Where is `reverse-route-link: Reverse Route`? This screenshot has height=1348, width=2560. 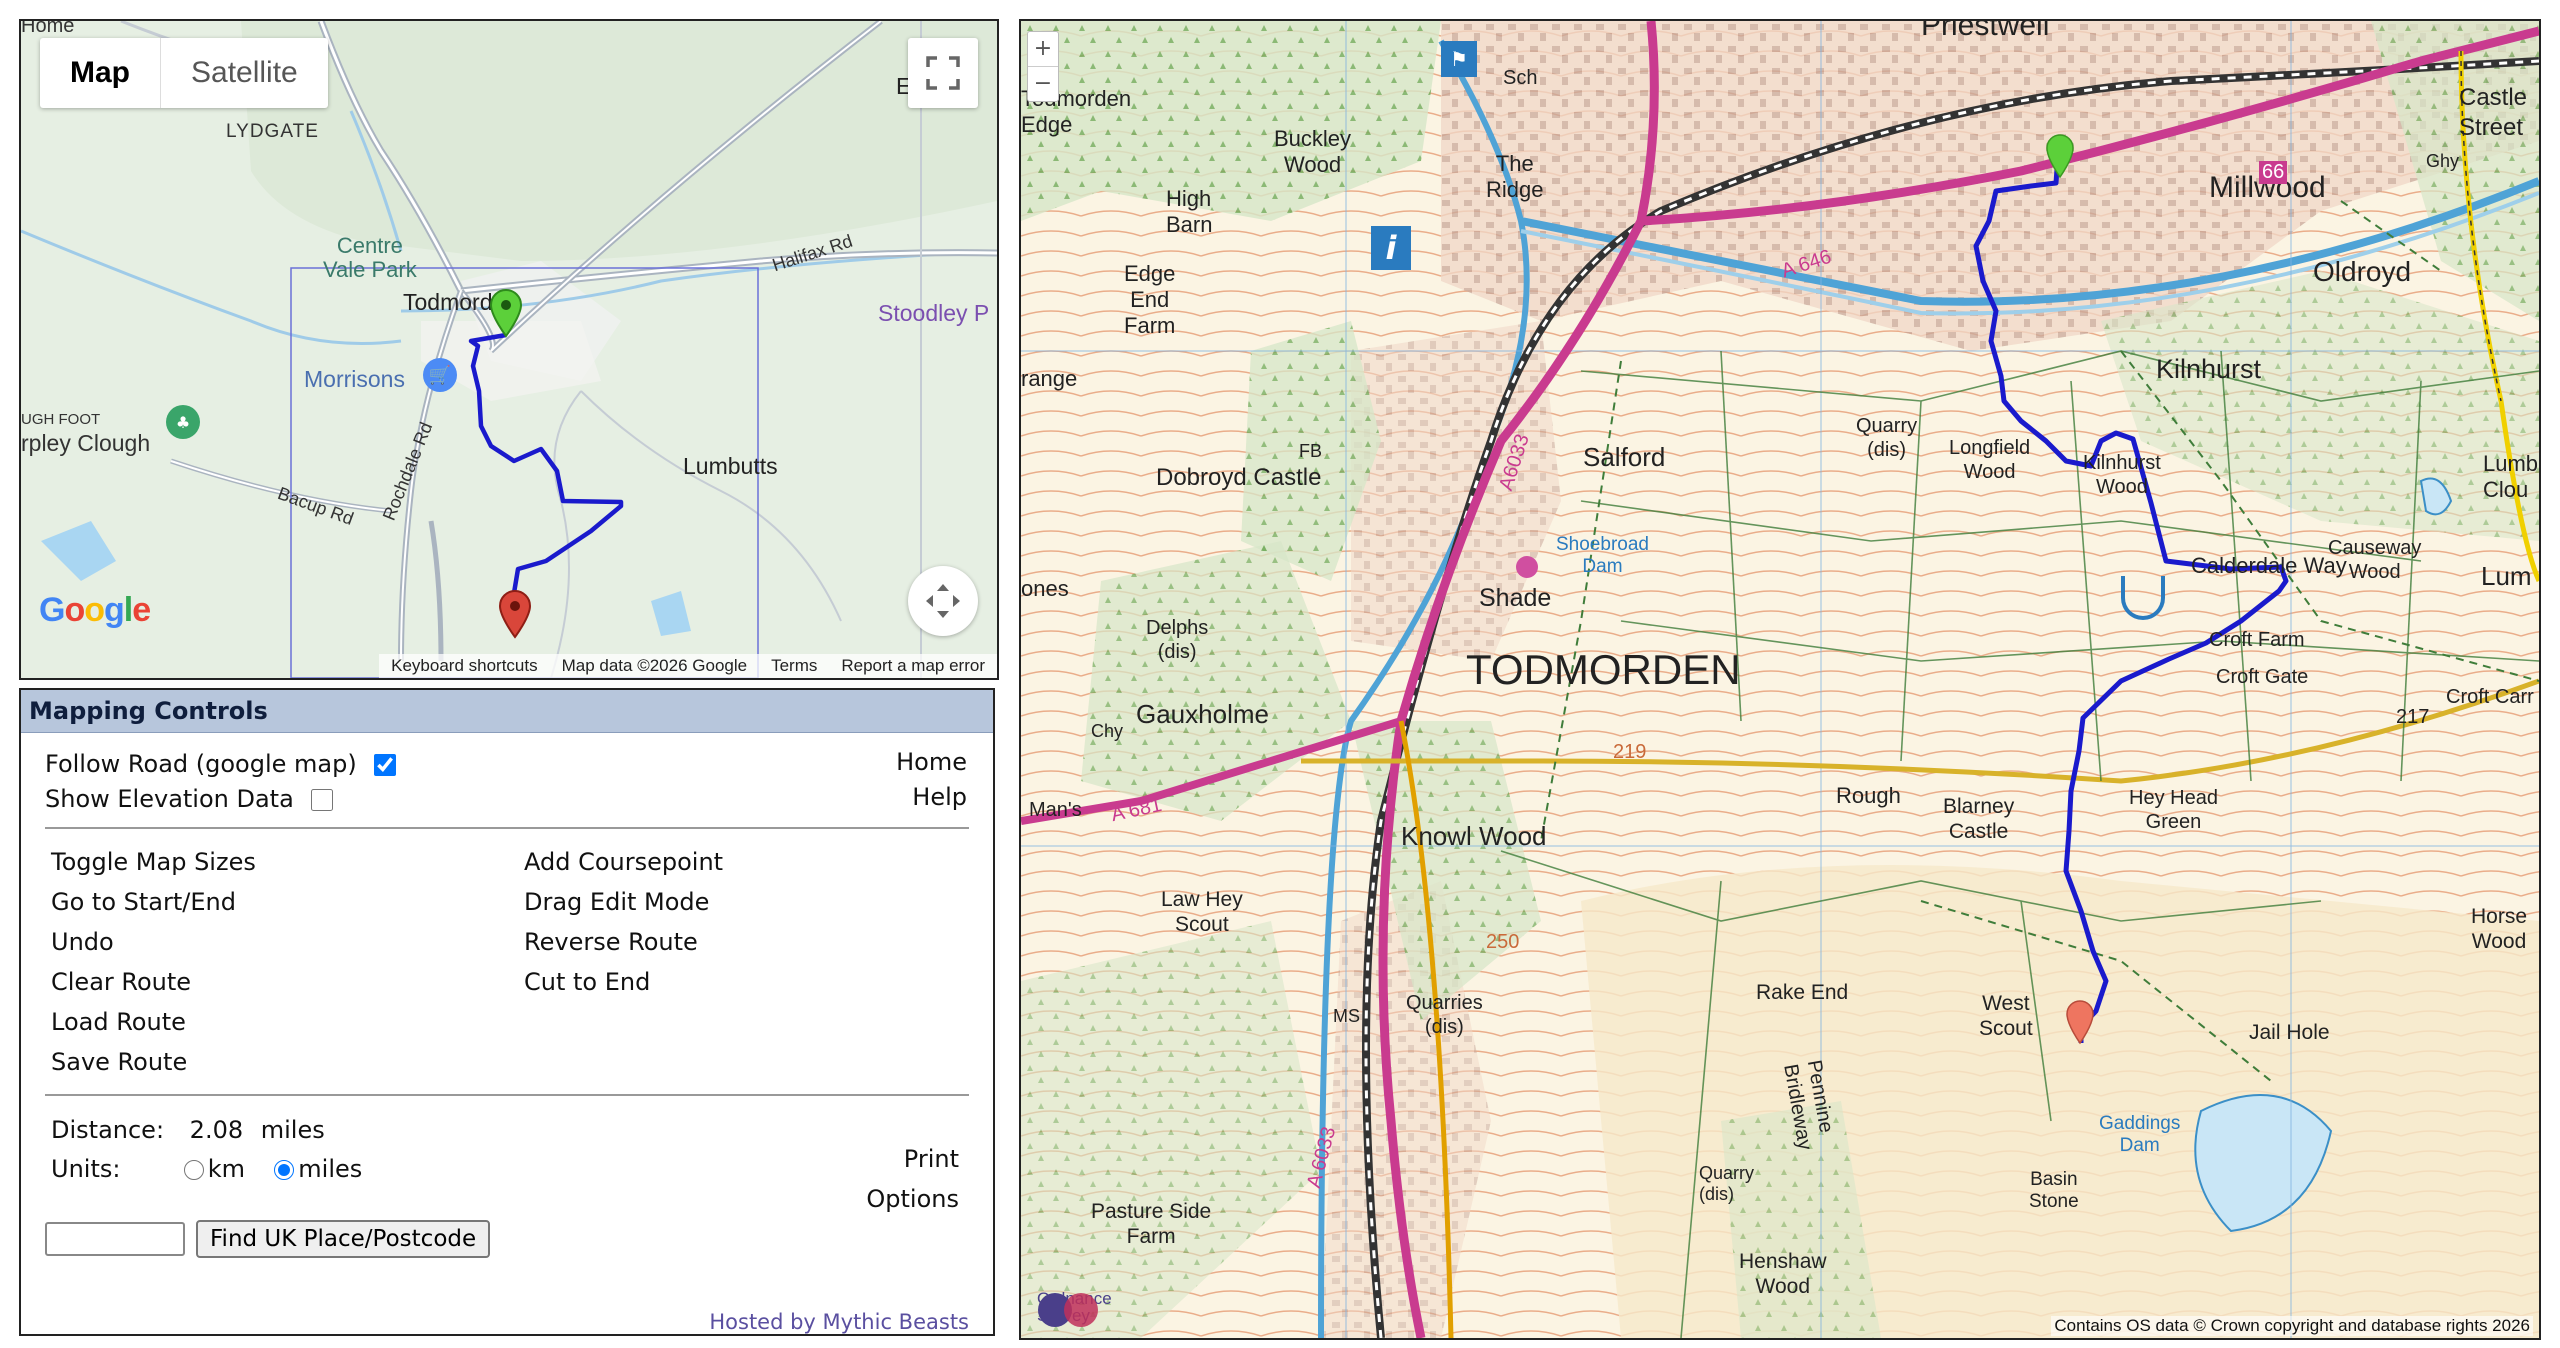 reverse-route-link: Reverse Route is located at coordinates (611, 942).